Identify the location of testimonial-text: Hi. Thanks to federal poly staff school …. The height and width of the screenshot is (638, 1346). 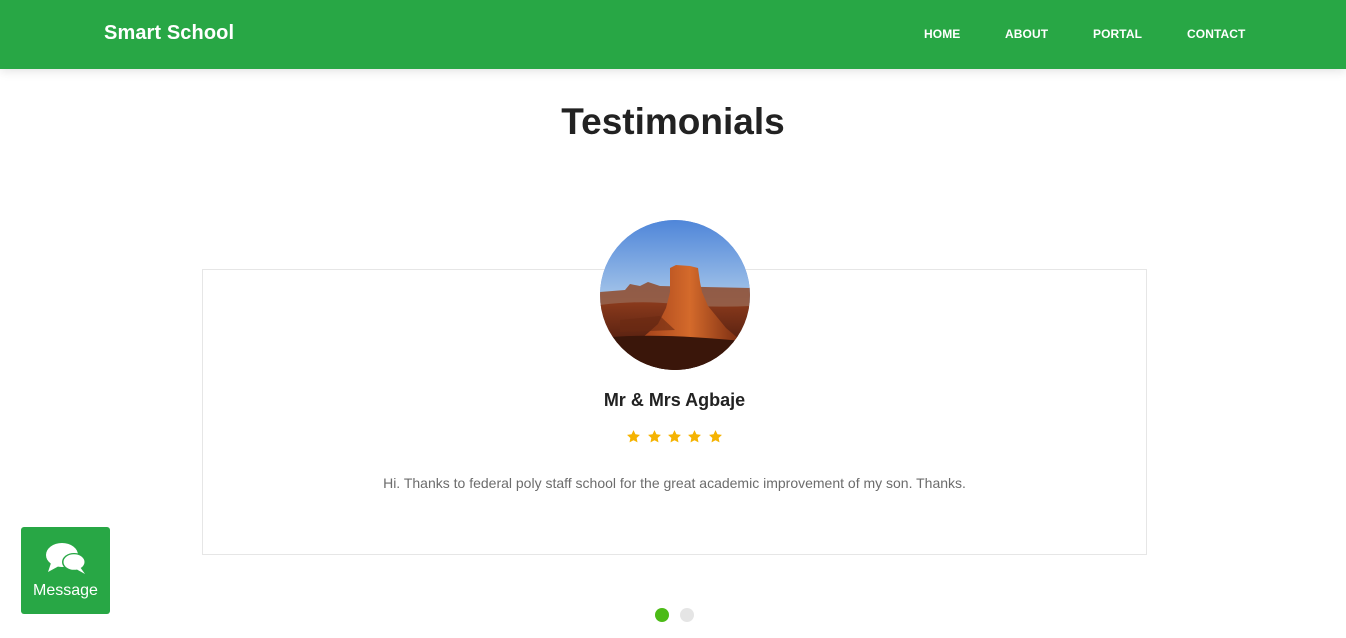
(674, 483).